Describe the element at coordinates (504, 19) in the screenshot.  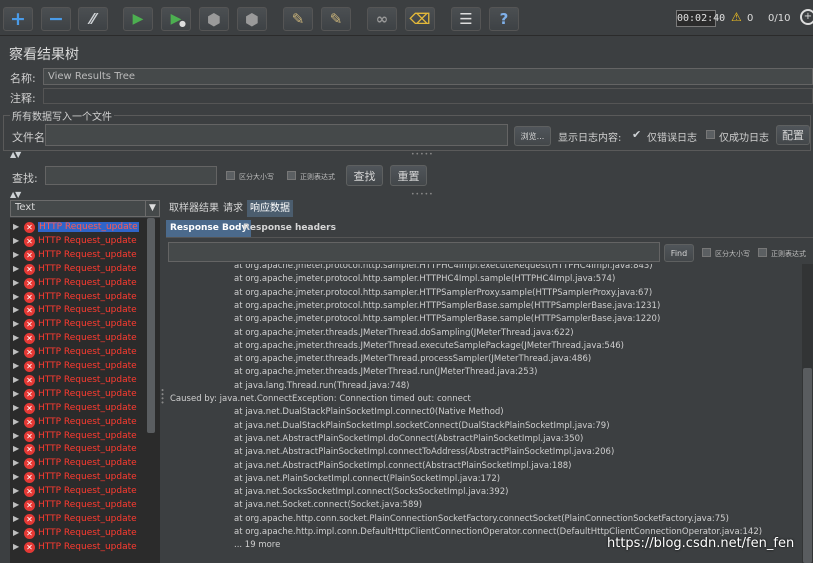
I see `help-icon: ?` at that location.